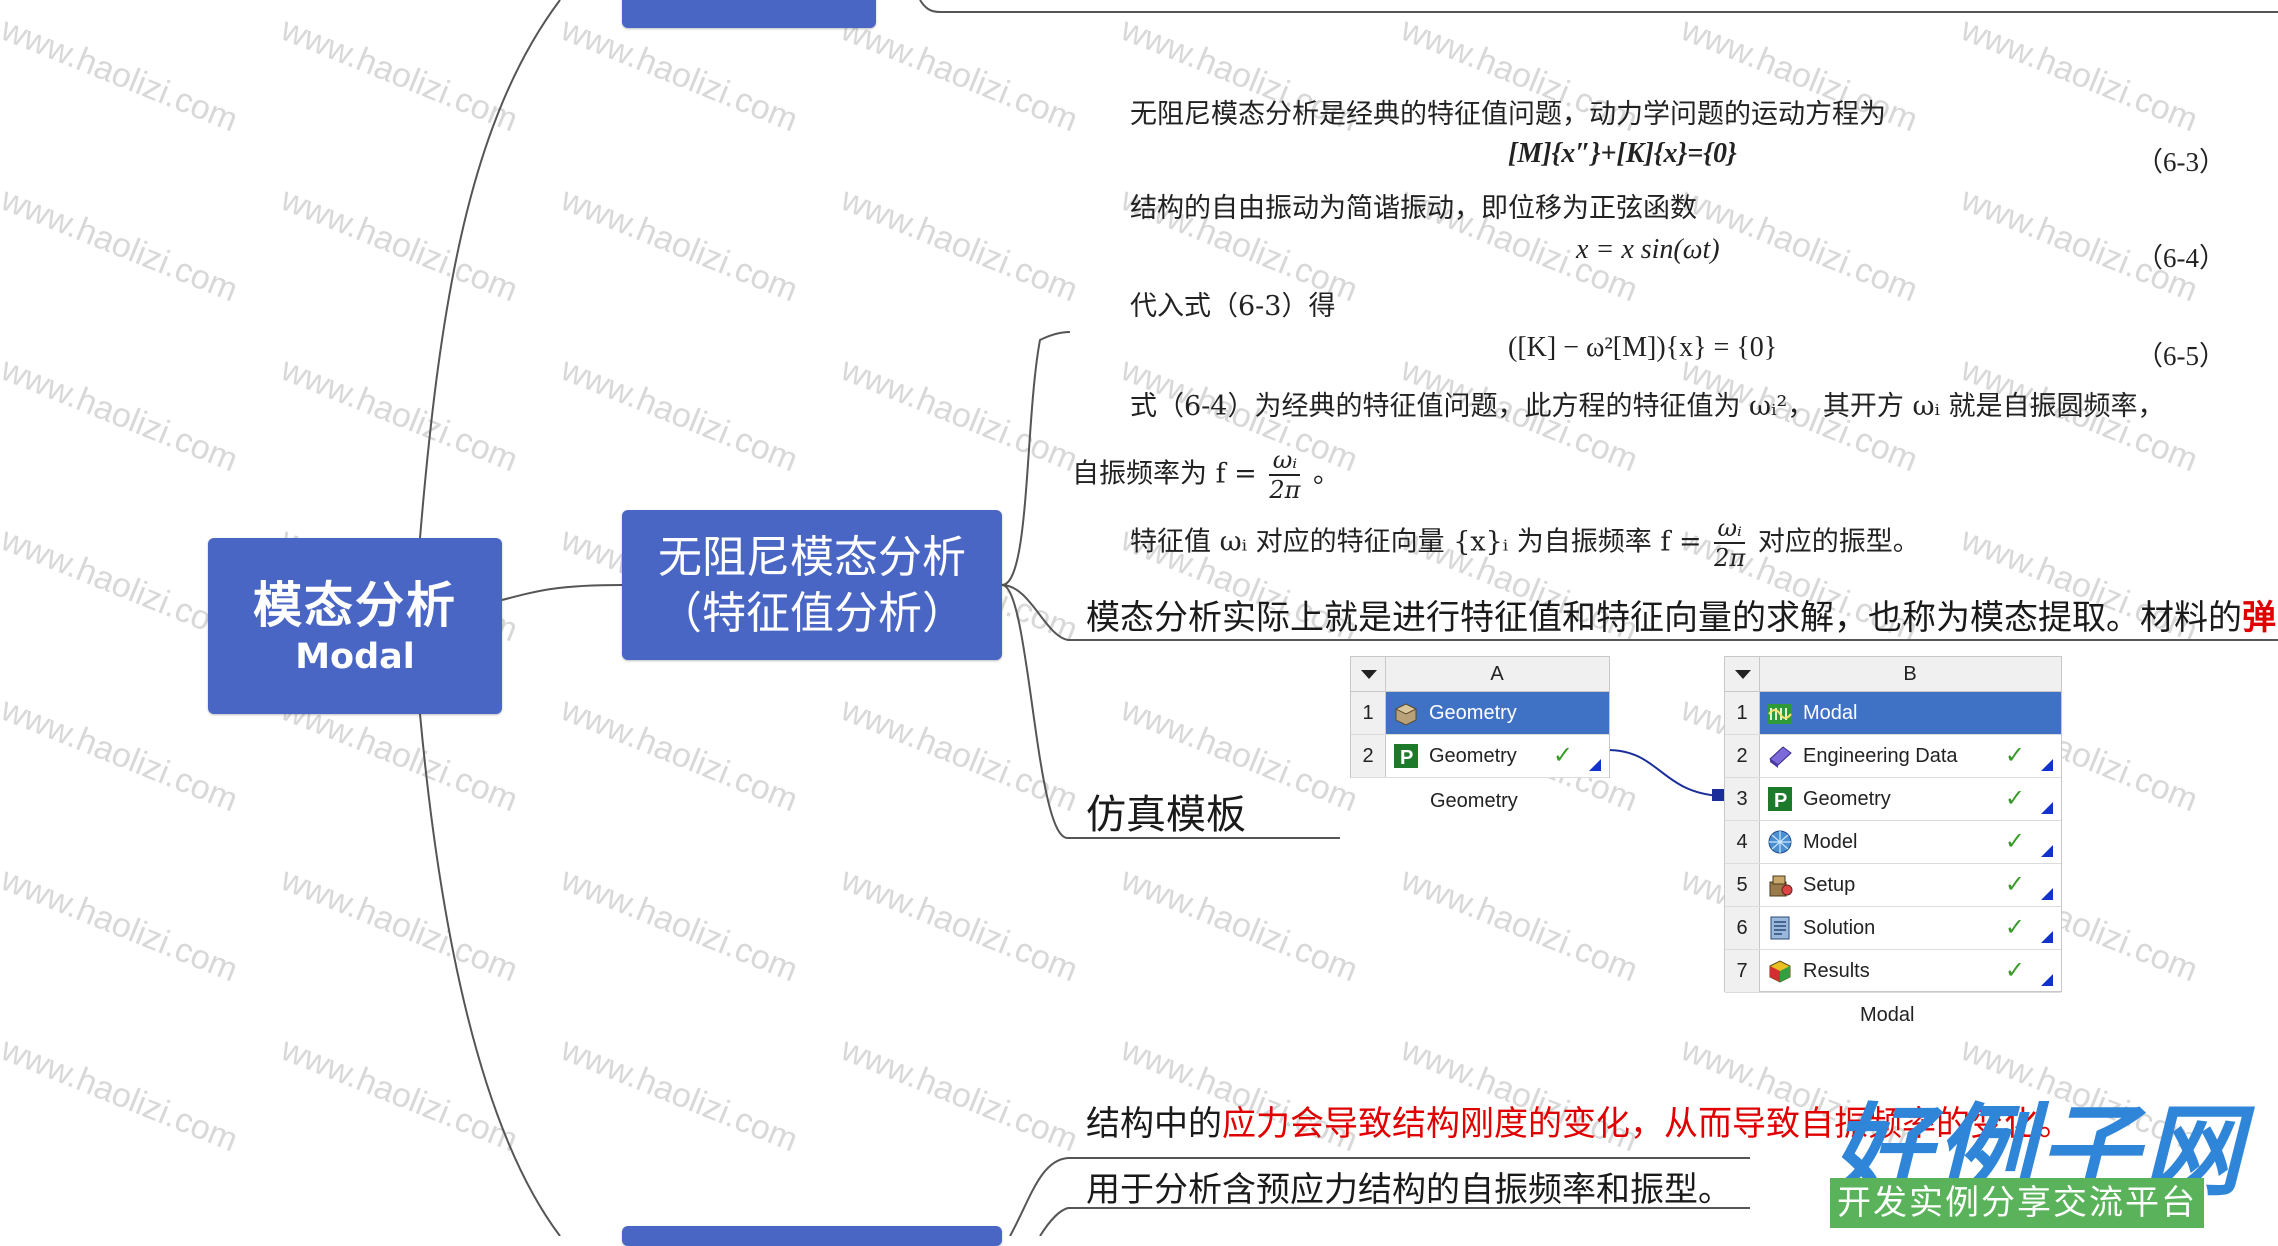  What do you see at coordinates (1166, 811) in the screenshot?
I see `template-label: 仿真模板` at bounding box center [1166, 811].